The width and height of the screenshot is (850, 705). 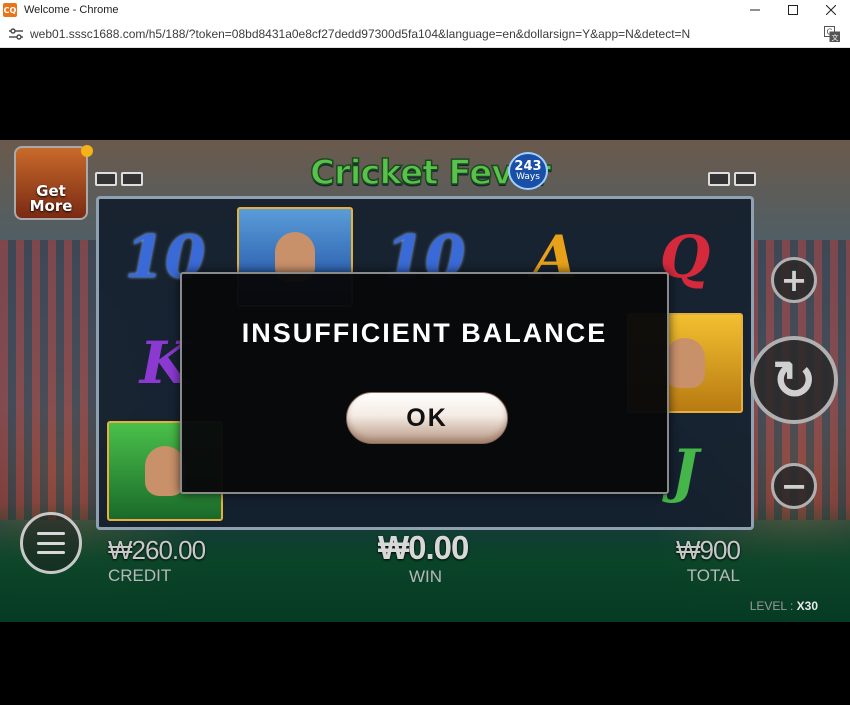 What do you see at coordinates (424, 333) in the screenshot?
I see `dialog-title: INSUFFICIENT BALANCE` at bounding box center [424, 333].